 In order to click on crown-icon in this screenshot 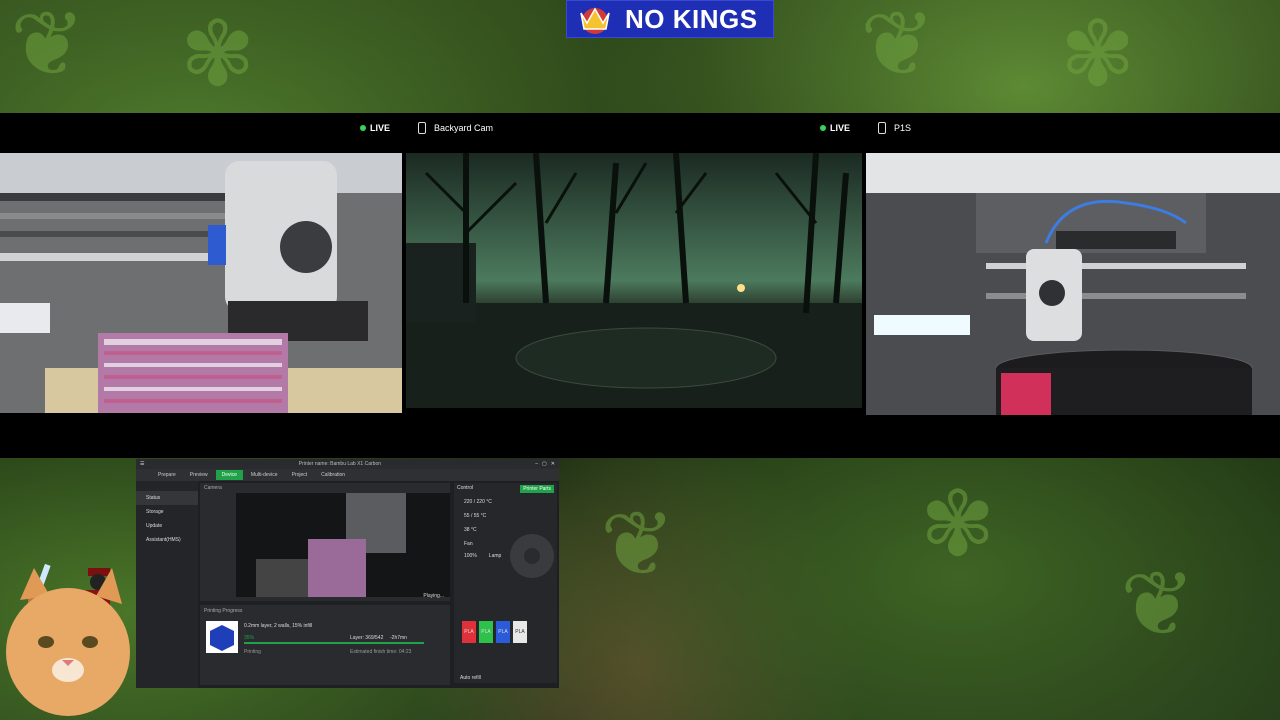, I will do `click(595, 20)`.